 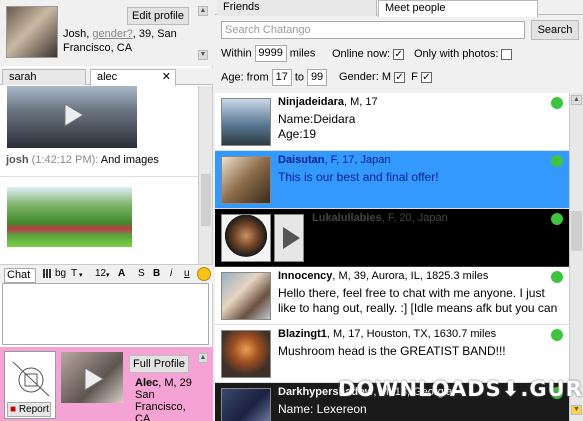 What do you see at coordinates (44, 77) in the screenshot?
I see `tab-sarah: sarah` at bounding box center [44, 77].